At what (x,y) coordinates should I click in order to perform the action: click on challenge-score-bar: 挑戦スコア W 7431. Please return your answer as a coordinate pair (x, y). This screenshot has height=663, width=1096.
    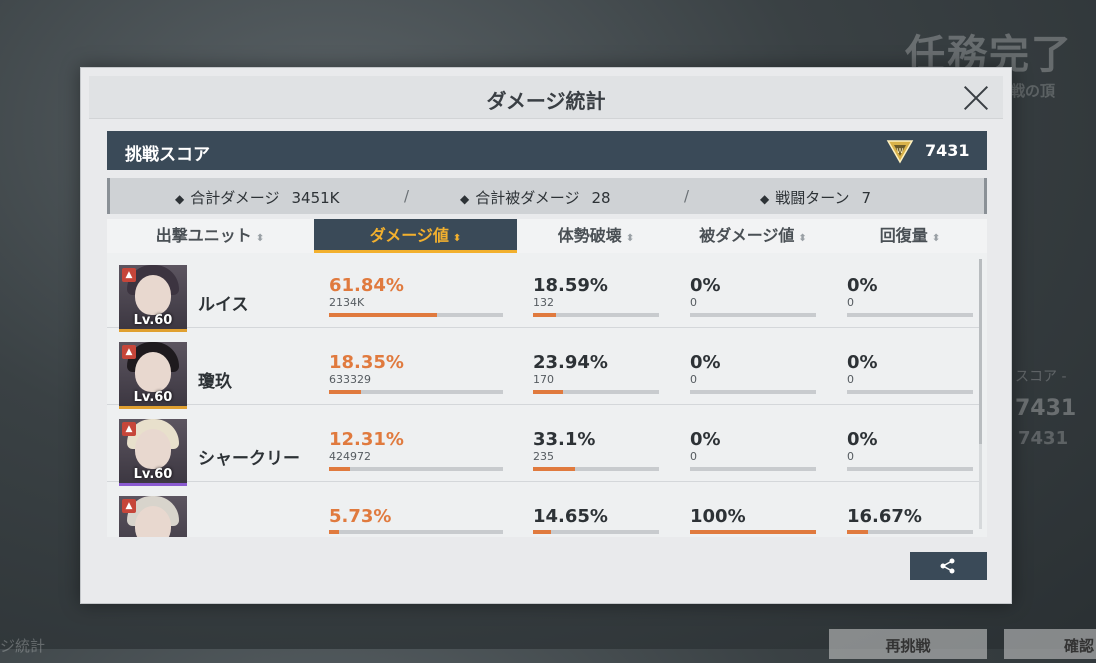
    Looking at the image, I should click on (547, 150).